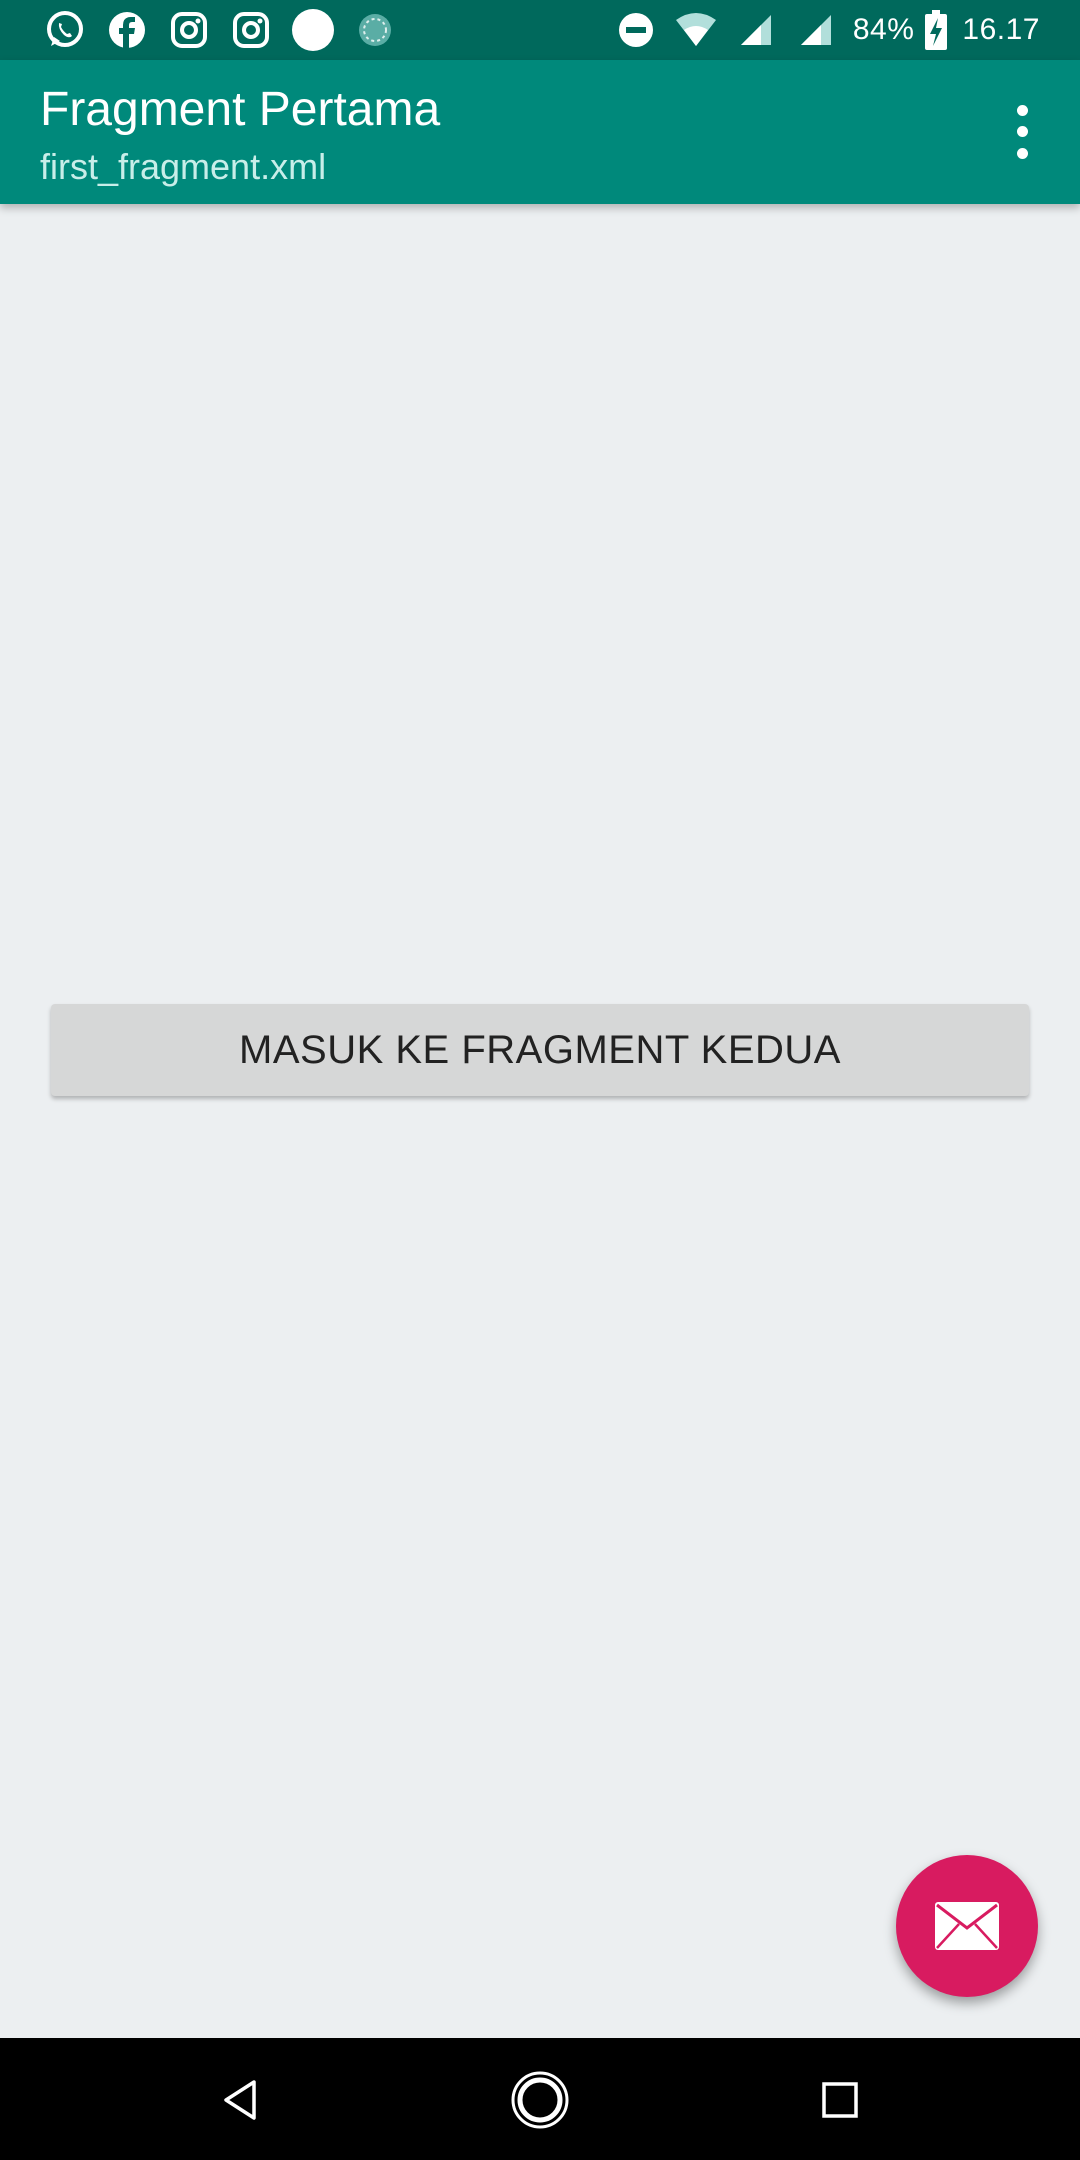 The image size is (1080, 2160). I want to click on more-vert-icon, so click(1022, 132).